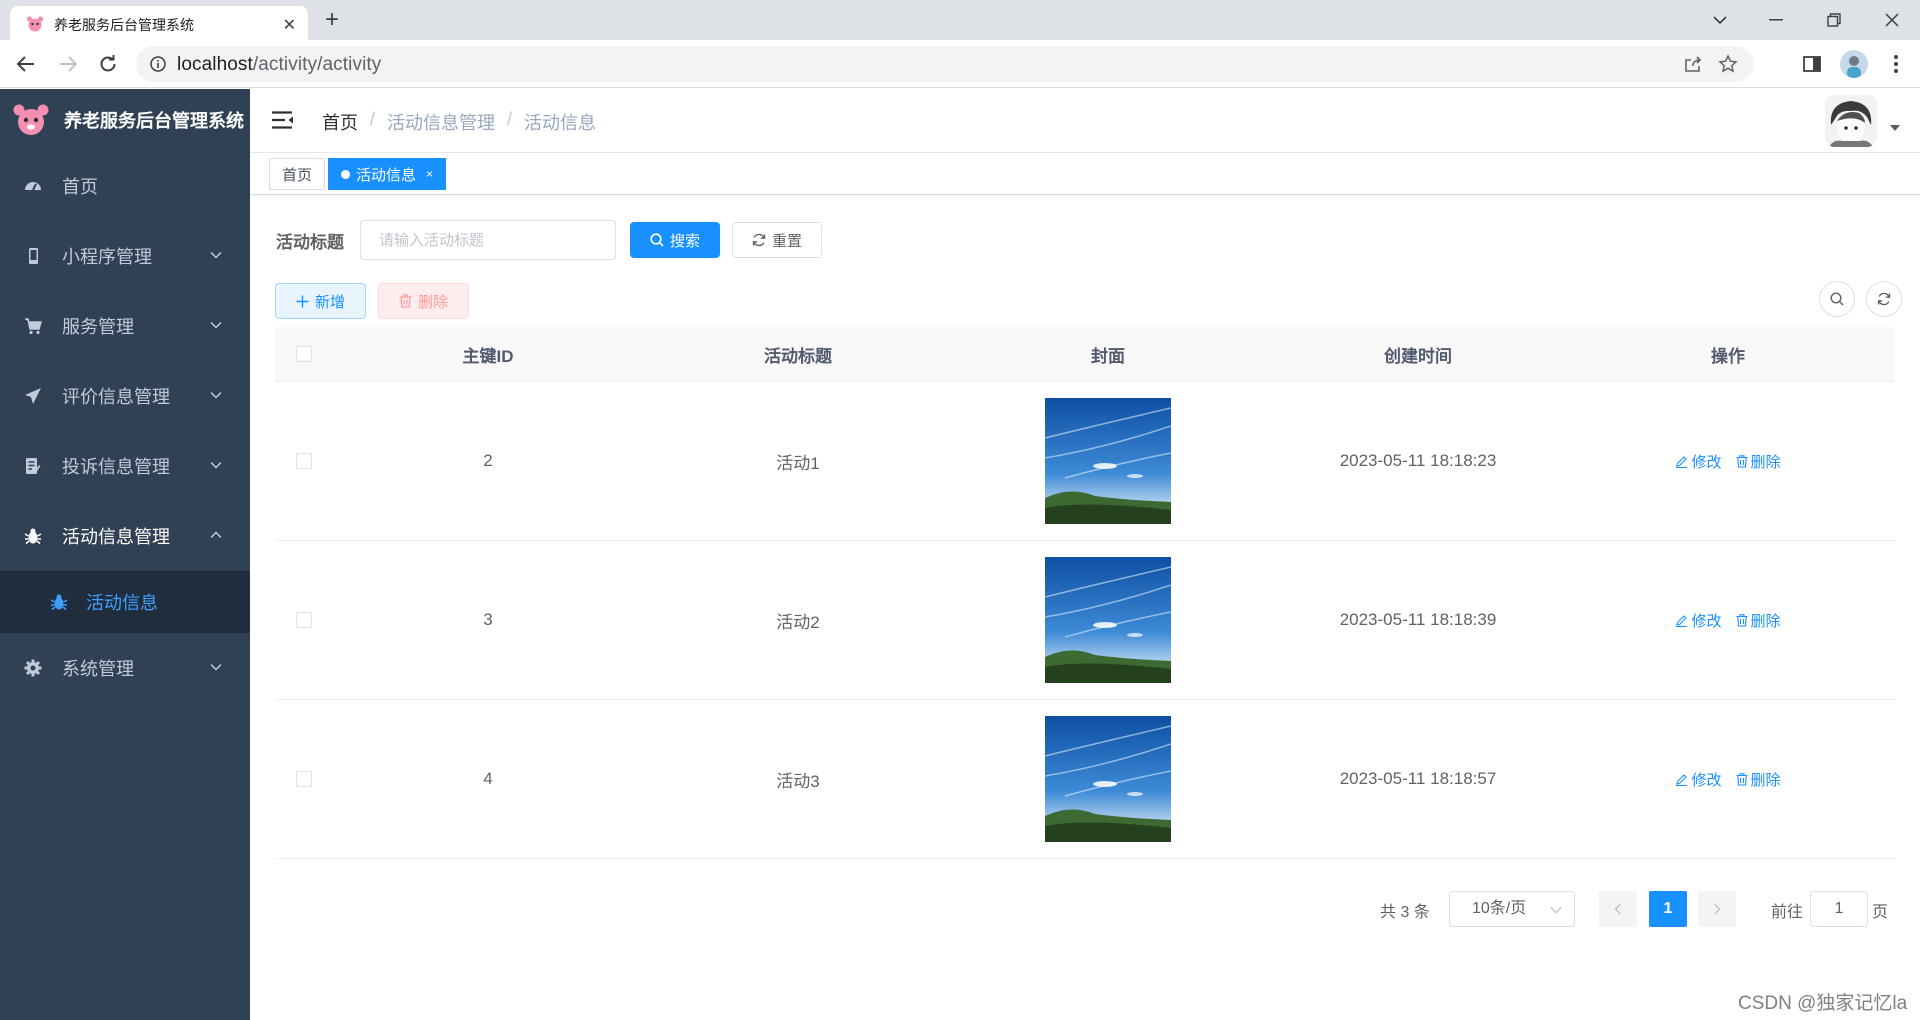 Image resolution: width=1920 pixels, height=1020 pixels. What do you see at coordinates (1896, 64) in the screenshot?
I see `browser-menu-icon` at bounding box center [1896, 64].